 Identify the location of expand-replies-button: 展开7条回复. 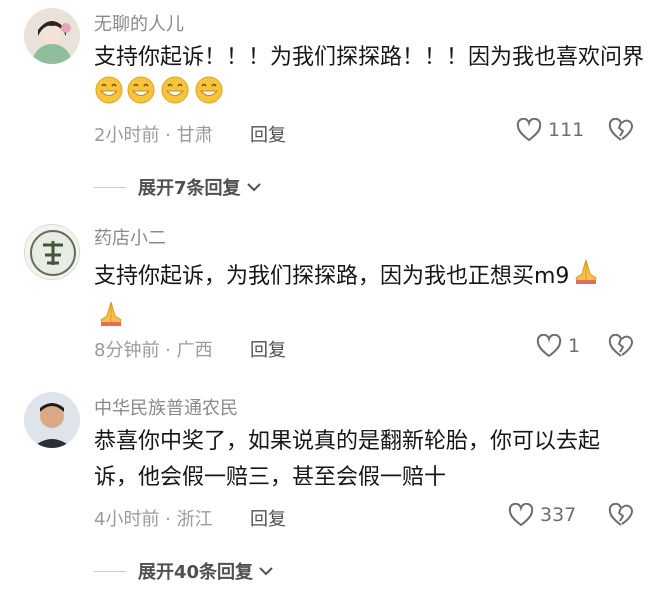
(178, 187).